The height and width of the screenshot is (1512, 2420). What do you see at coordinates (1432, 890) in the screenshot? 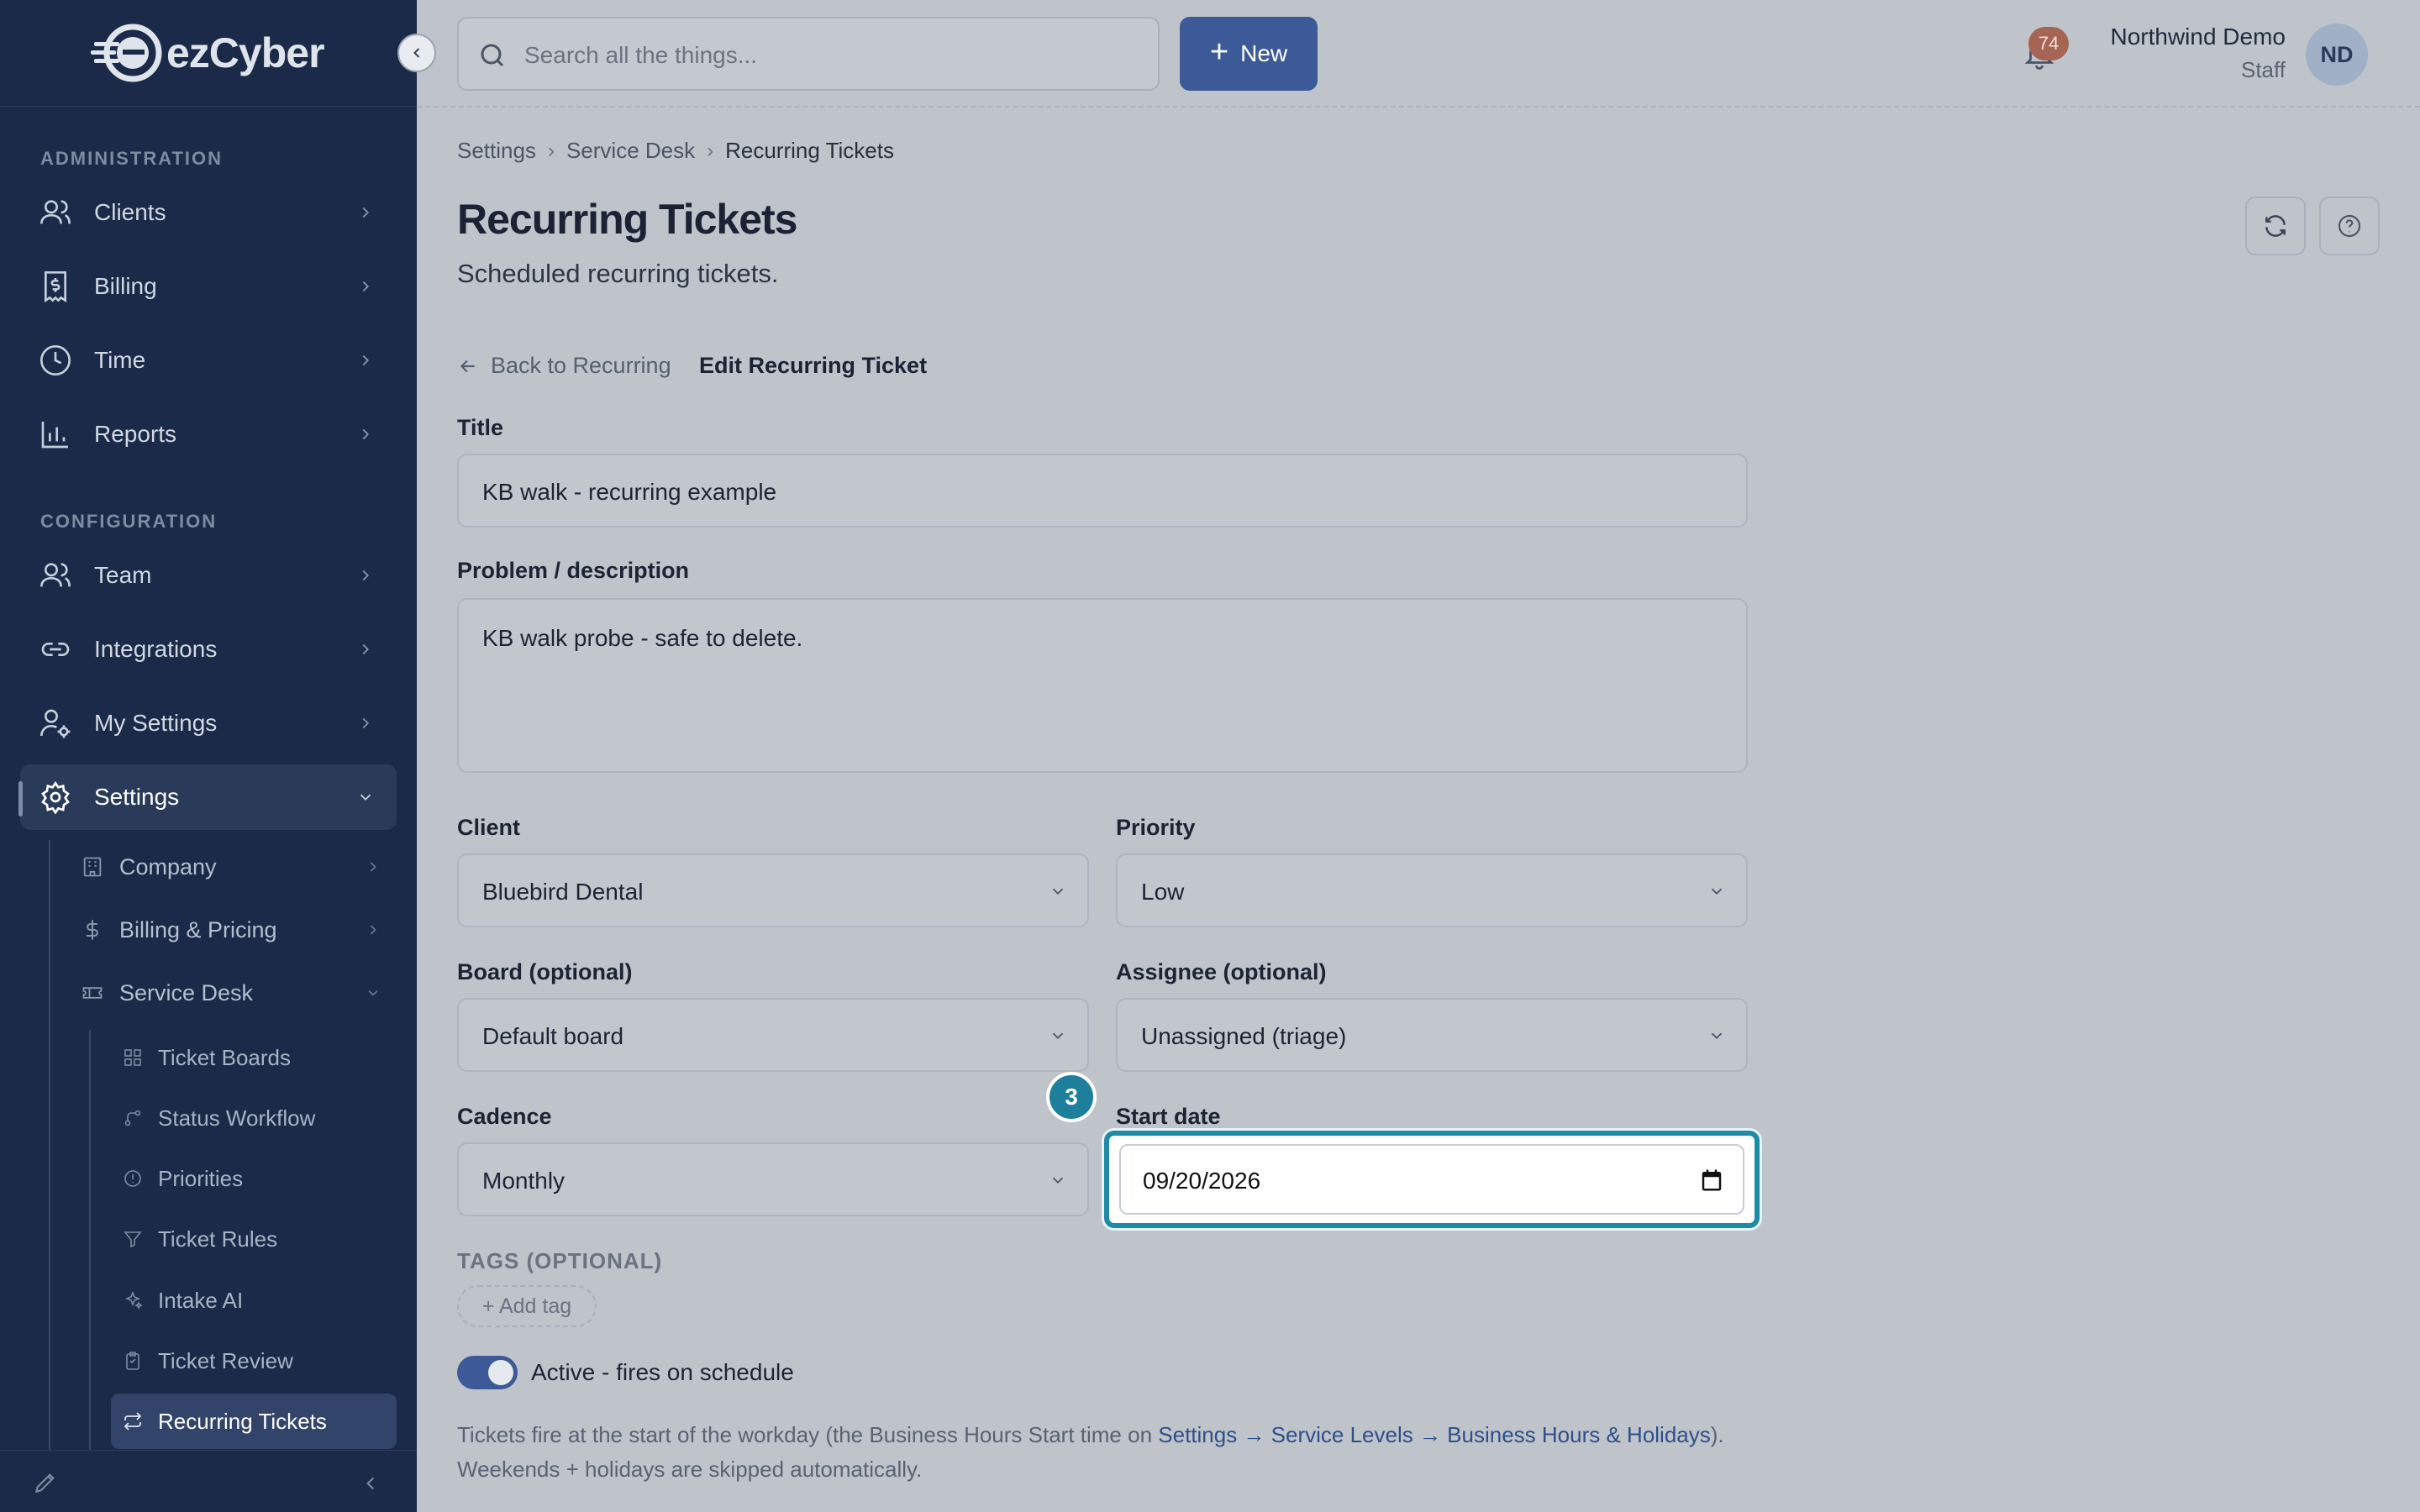
I see `priority-select: Low` at bounding box center [1432, 890].